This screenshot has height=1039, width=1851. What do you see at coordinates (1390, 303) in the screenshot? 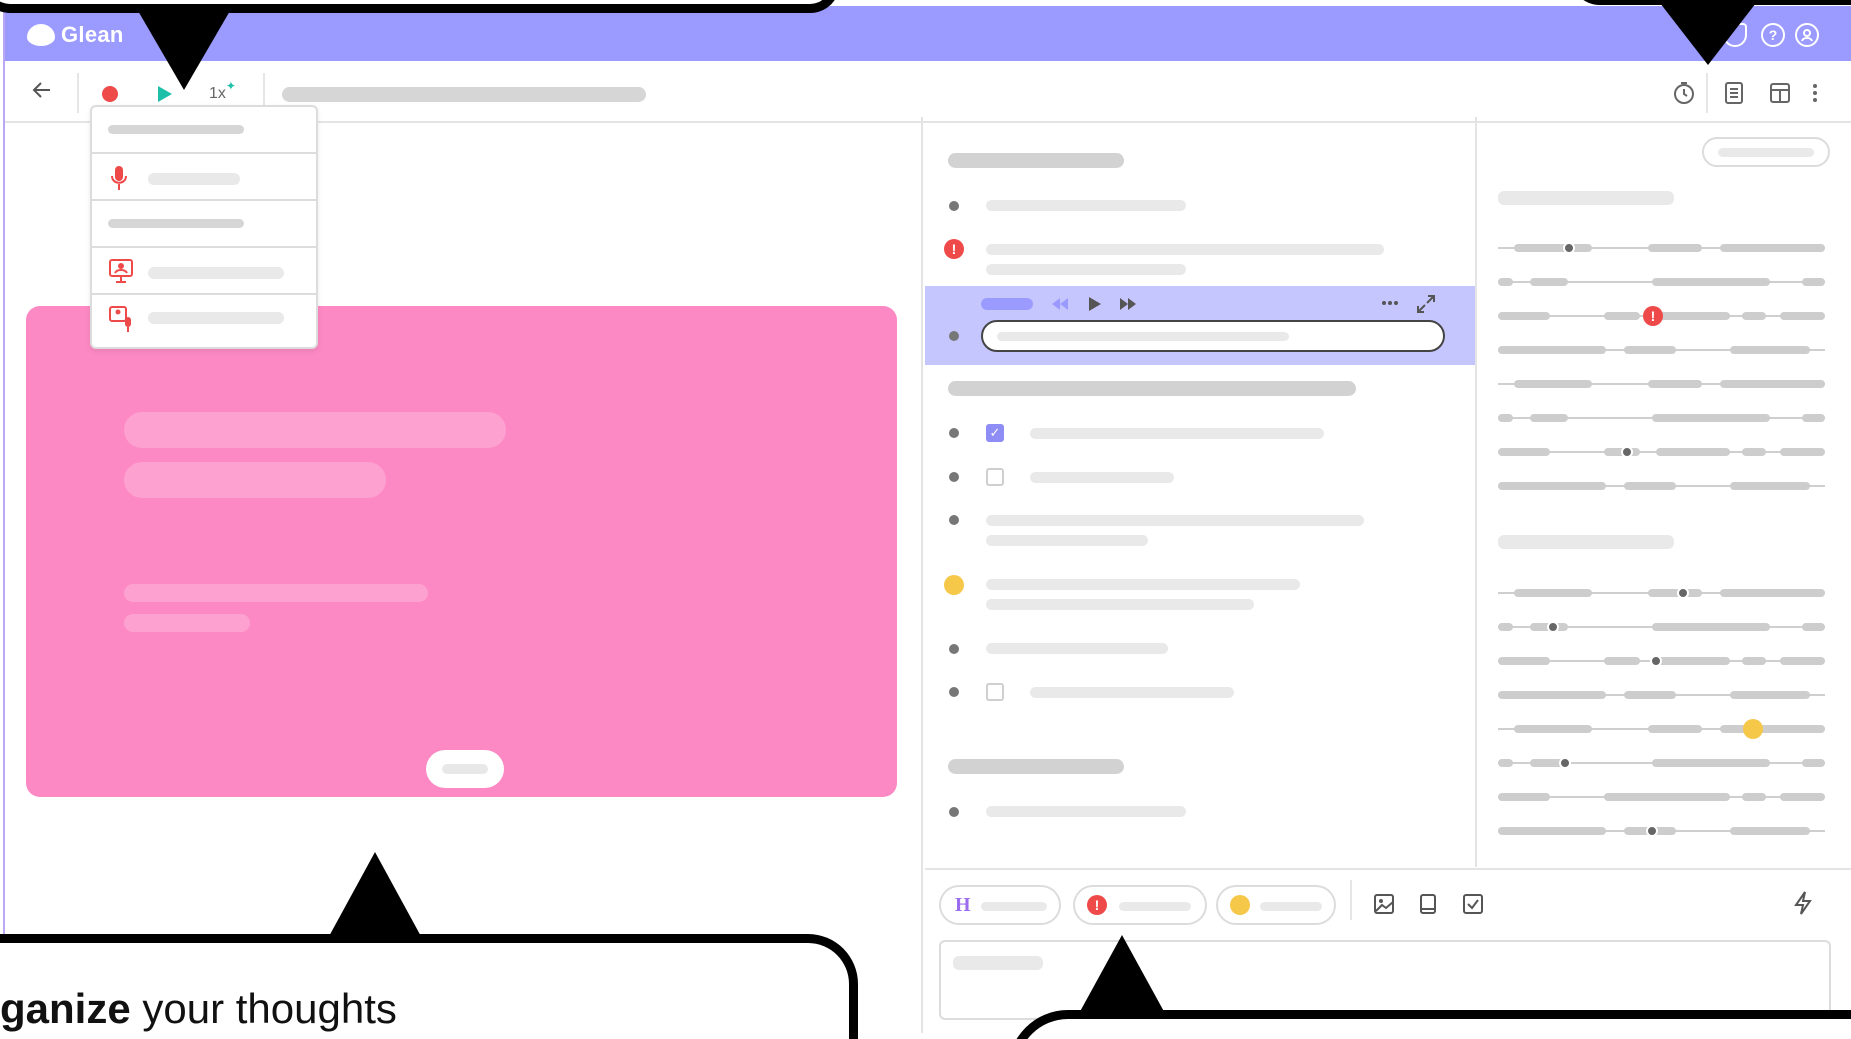
I see `more-horizontal-icon` at bounding box center [1390, 303].